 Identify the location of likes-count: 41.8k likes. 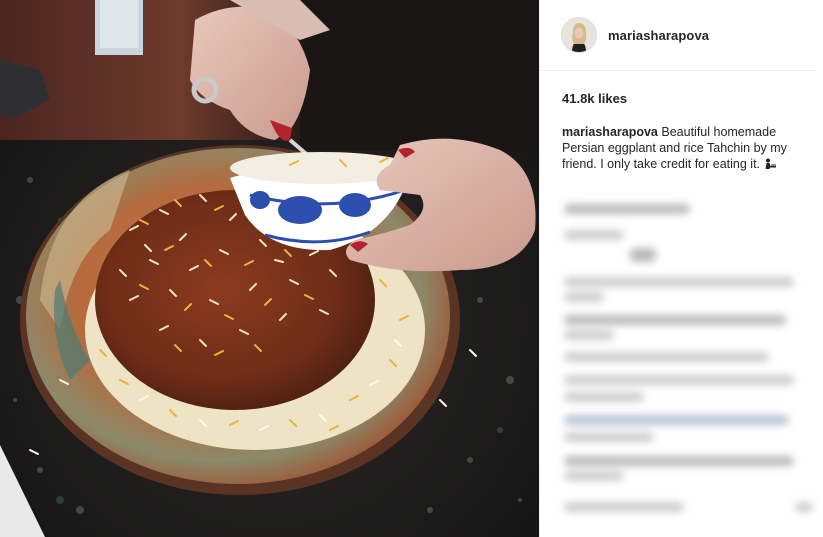
(692, 98).